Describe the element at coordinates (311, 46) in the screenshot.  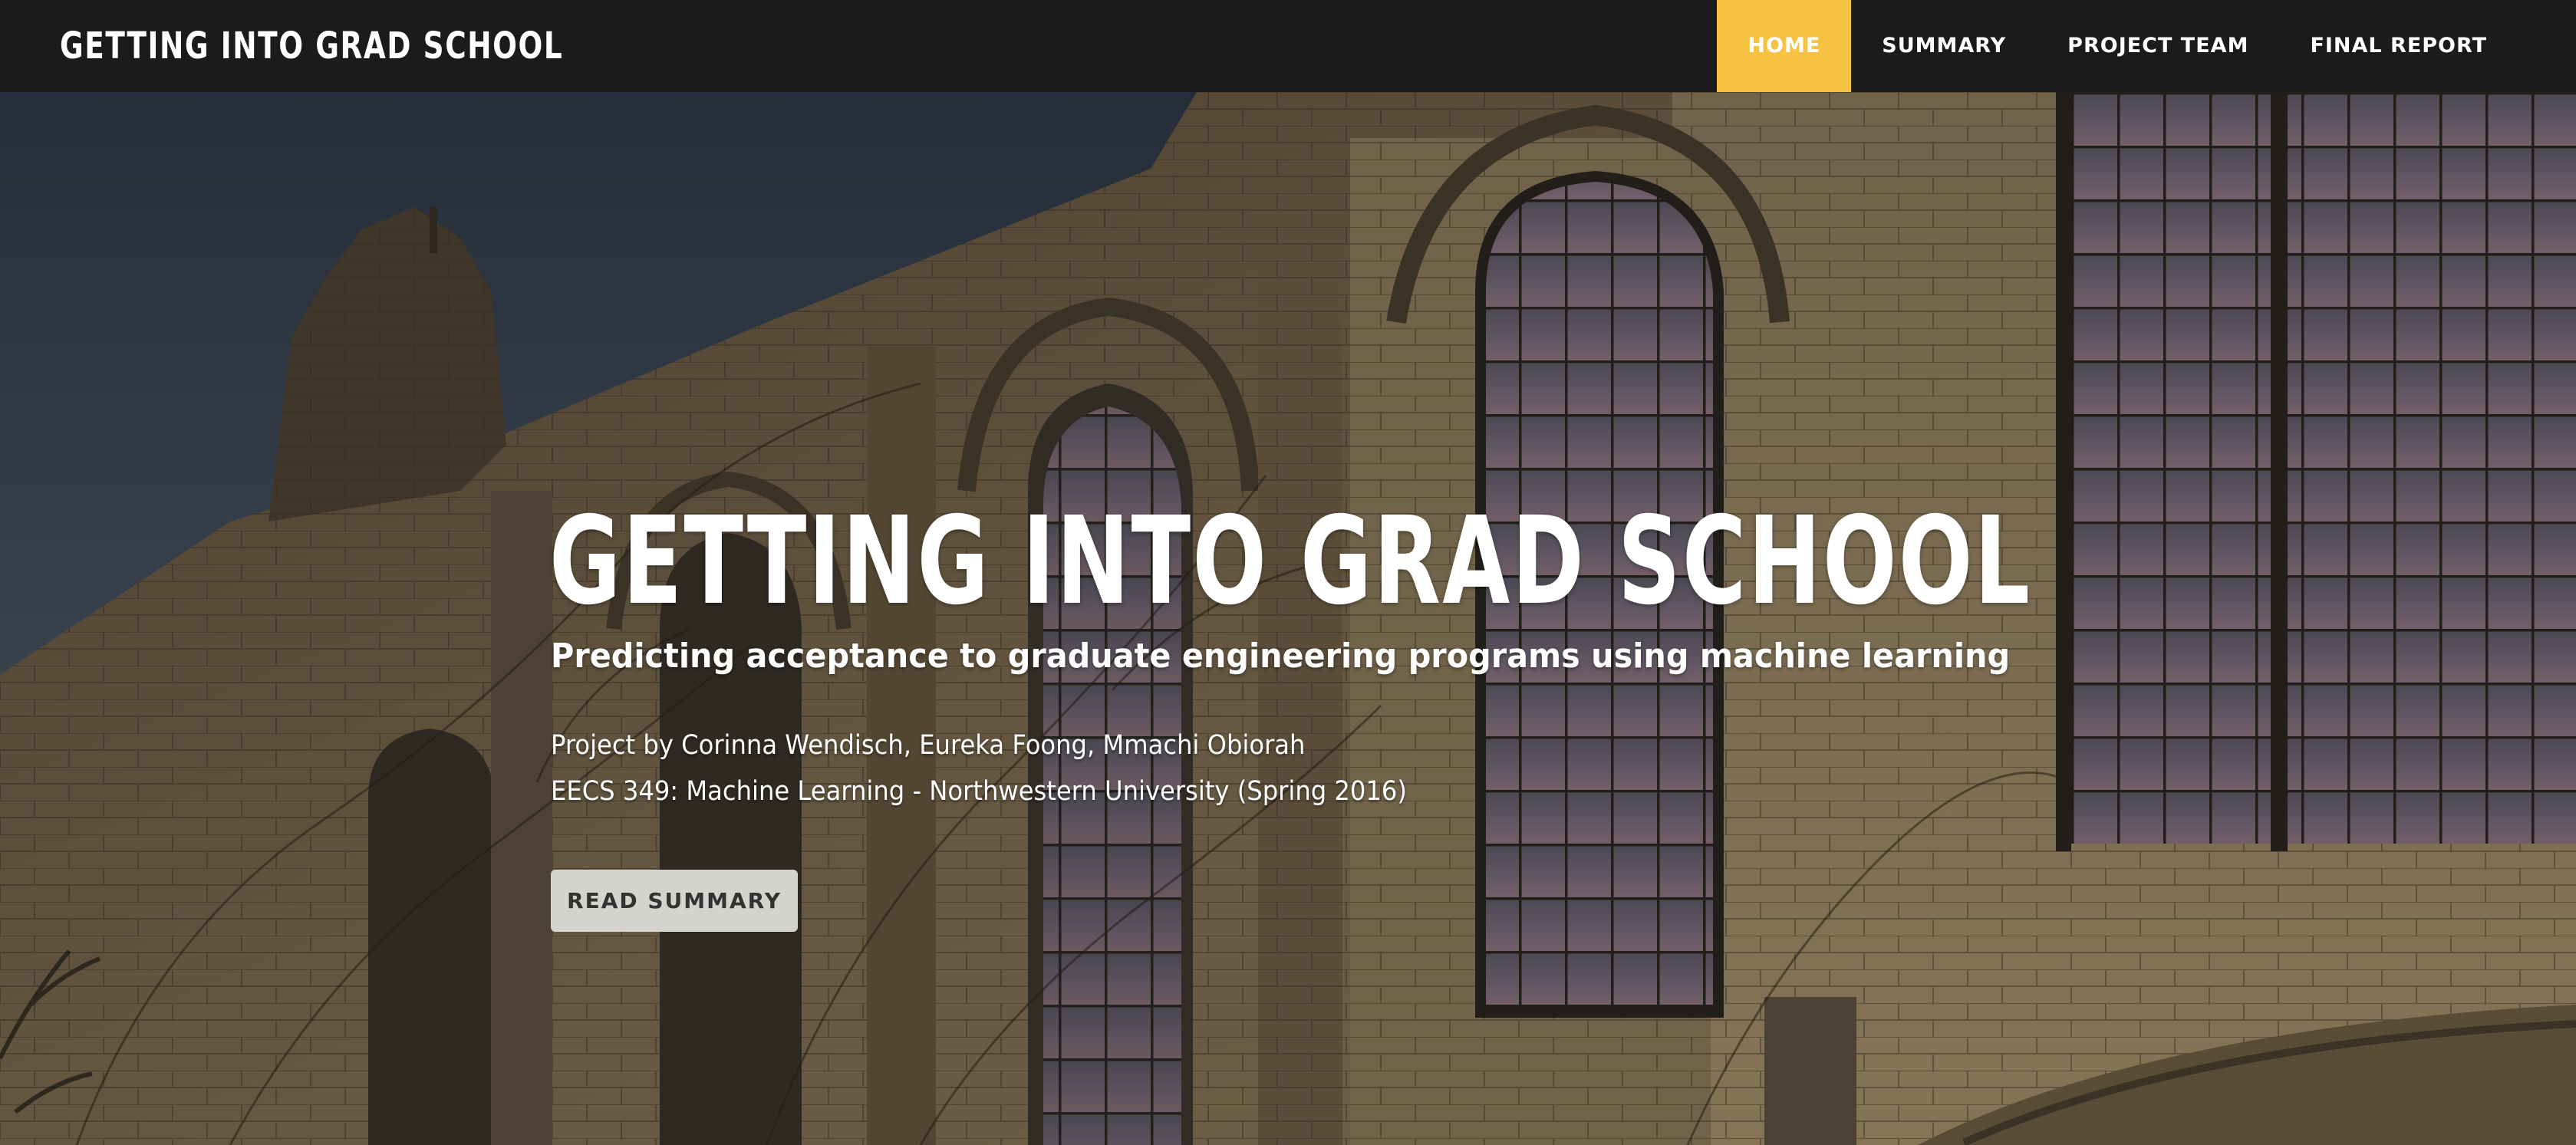
I see `site-brand: GETTING INTO GRAD SCHOOL` at that location.